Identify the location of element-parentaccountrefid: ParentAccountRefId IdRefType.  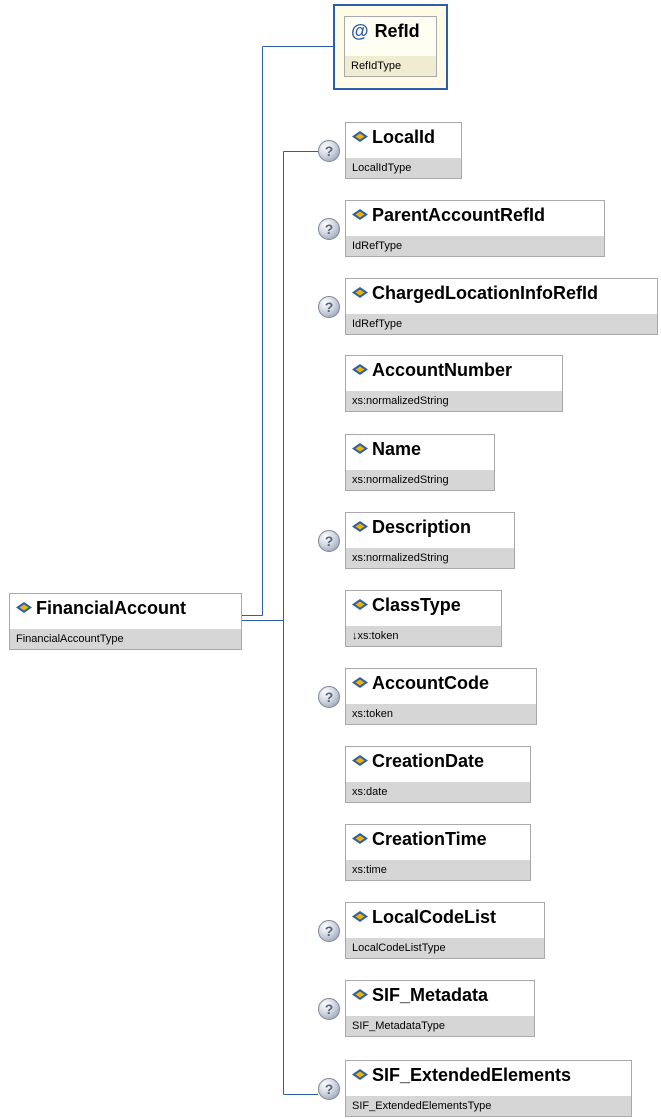
(475, 228).